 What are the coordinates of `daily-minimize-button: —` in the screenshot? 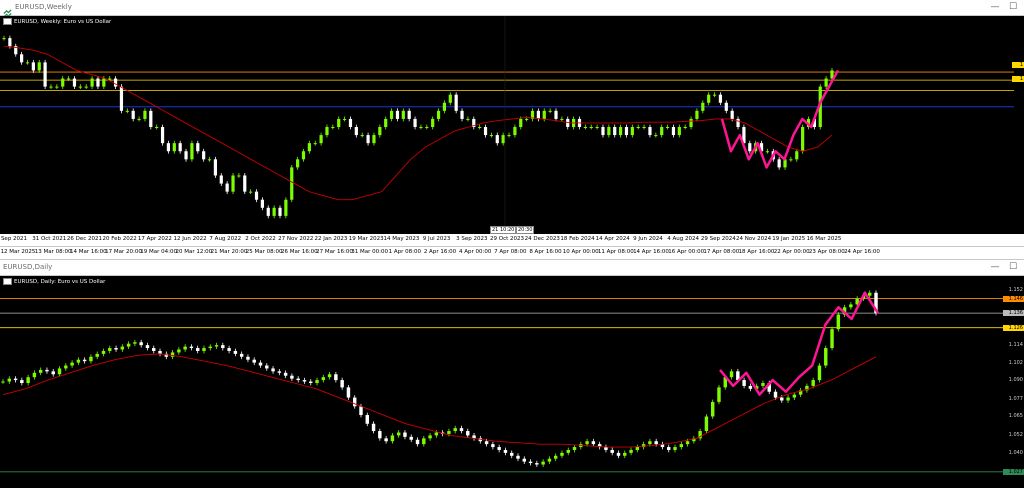 It's located at (995, 267).